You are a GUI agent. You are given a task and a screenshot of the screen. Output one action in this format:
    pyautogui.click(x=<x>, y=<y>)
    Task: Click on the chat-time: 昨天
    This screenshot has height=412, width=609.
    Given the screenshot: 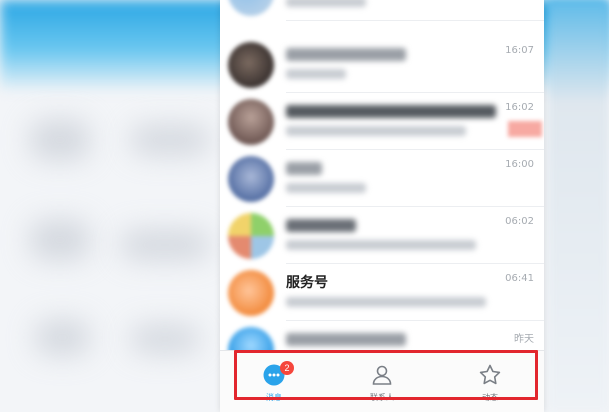 What is the action you would take?
    pyautogui.click(x=524, y=339)
    